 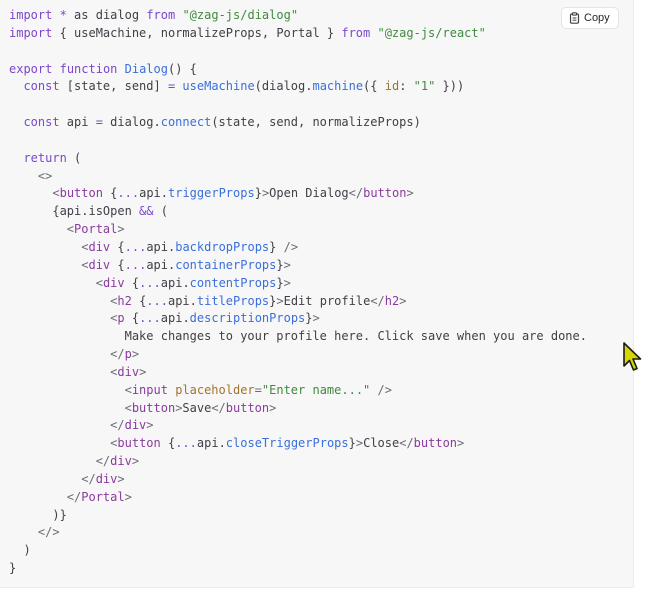 I want to click on code-token: machine, so click(x=338, y=86).